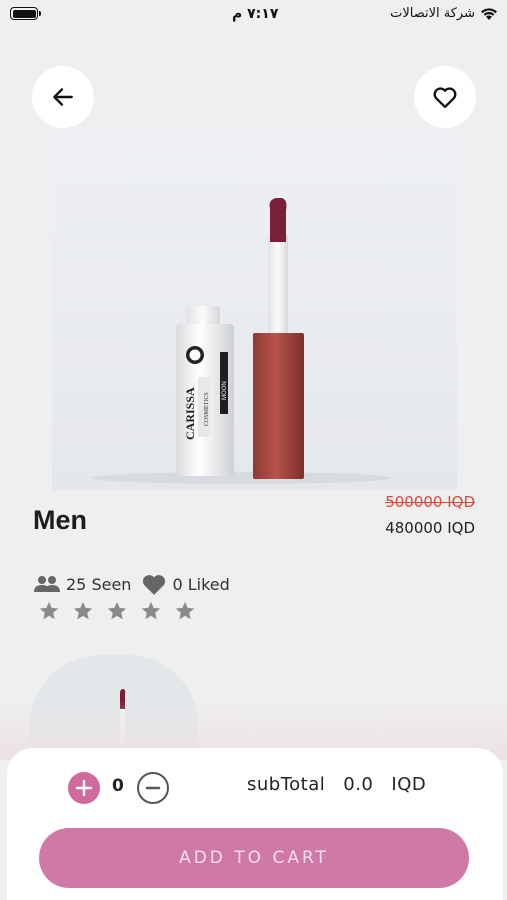 This screenshot has height=900, width=507. I want to click on subtotal-currency: IQD, so click(409, 784).